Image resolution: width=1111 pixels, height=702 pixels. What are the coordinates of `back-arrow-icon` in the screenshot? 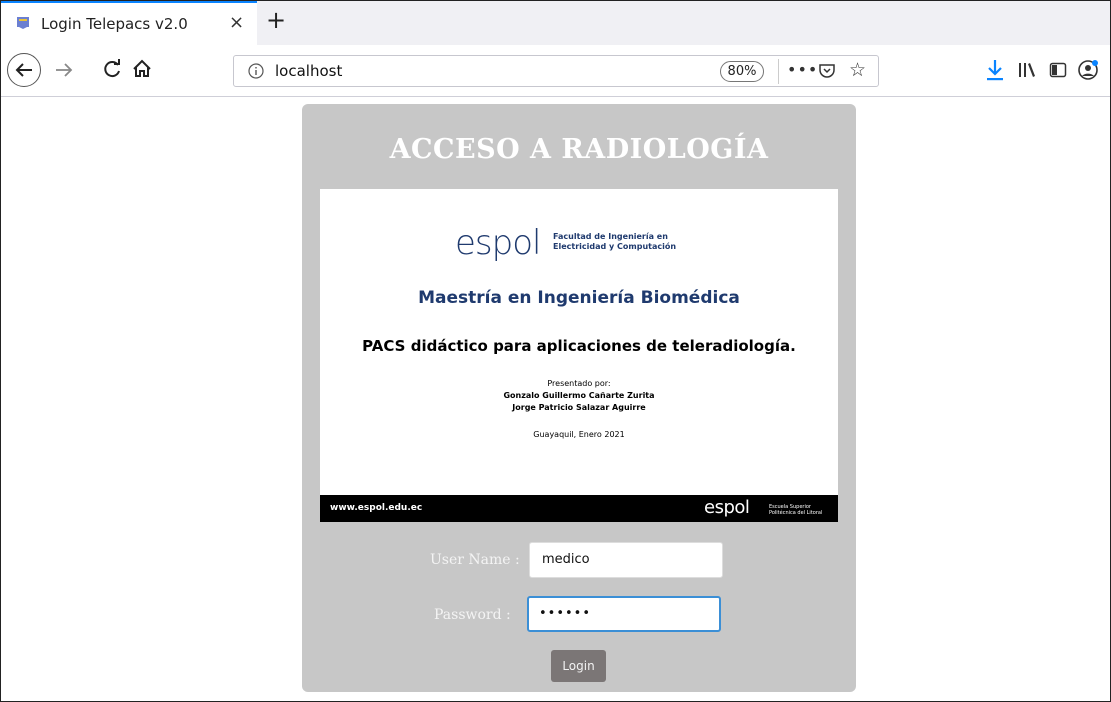 It's located at (23, 70).